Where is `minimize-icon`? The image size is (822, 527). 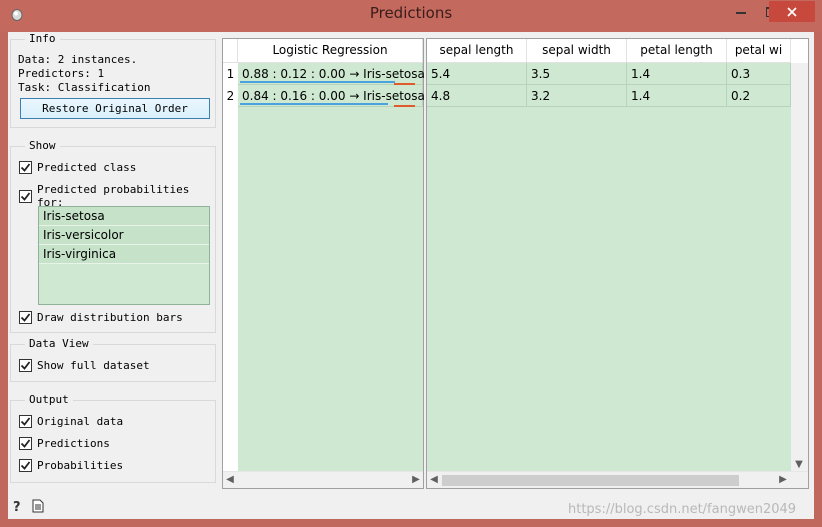
minimize-icon is located at coordinates (741, 12).